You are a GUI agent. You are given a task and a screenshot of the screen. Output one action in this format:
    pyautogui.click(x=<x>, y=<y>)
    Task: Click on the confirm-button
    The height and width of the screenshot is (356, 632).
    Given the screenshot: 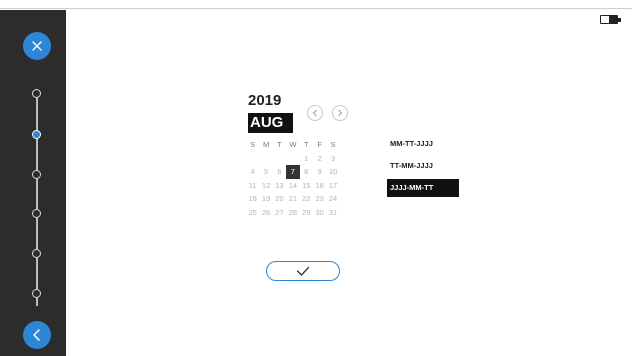 What is the action you would take?
    pyautogui.click(x=303, y=271)
    